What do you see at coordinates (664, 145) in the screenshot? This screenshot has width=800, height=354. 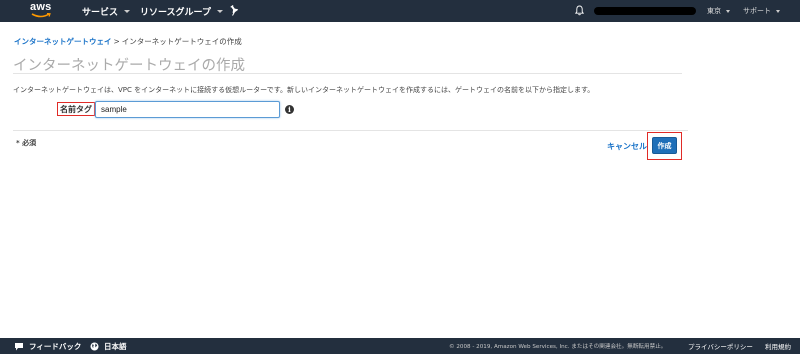 I see `create-button: 作成` at bounding box center [664, 145].